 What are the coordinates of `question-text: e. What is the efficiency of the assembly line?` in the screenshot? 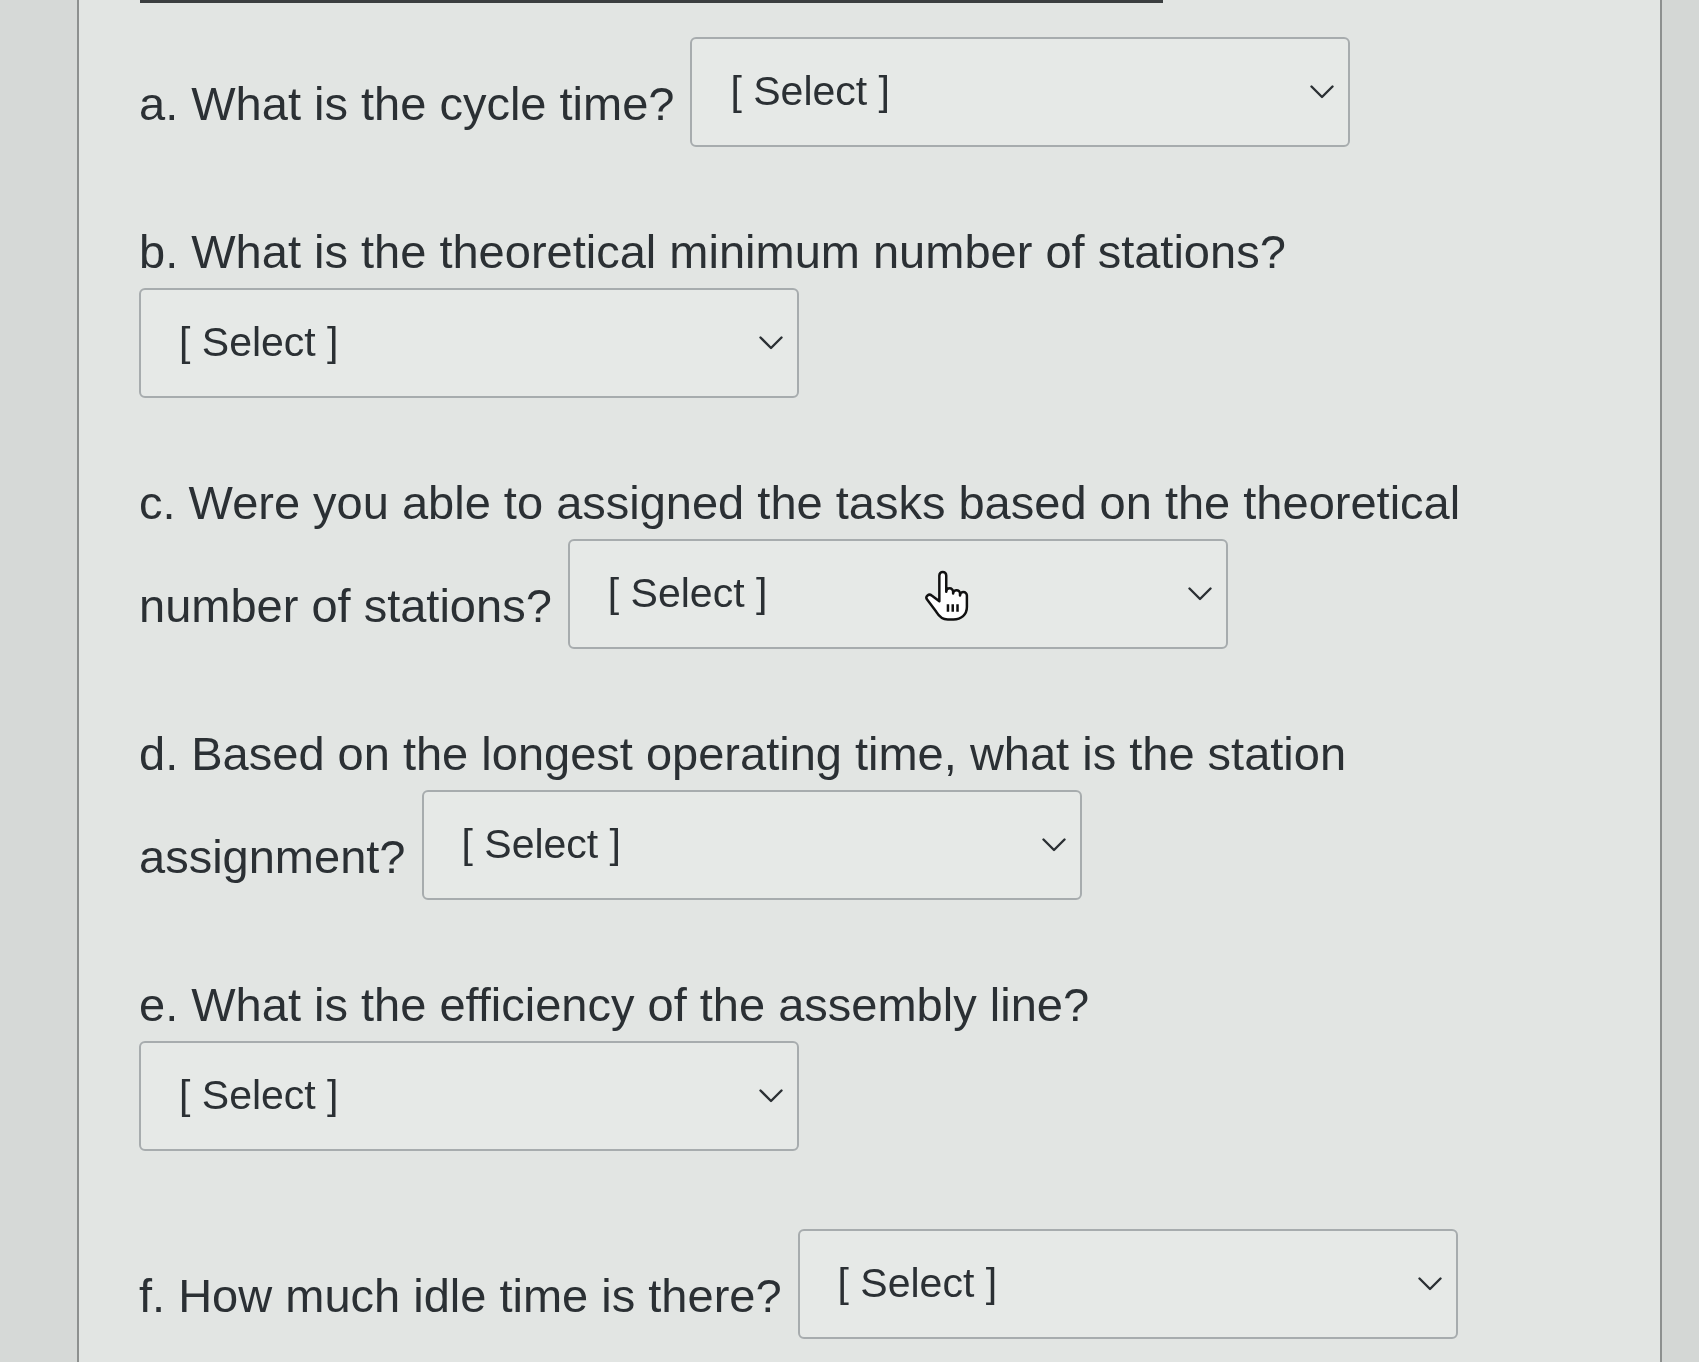 It's located at (614, 1005).